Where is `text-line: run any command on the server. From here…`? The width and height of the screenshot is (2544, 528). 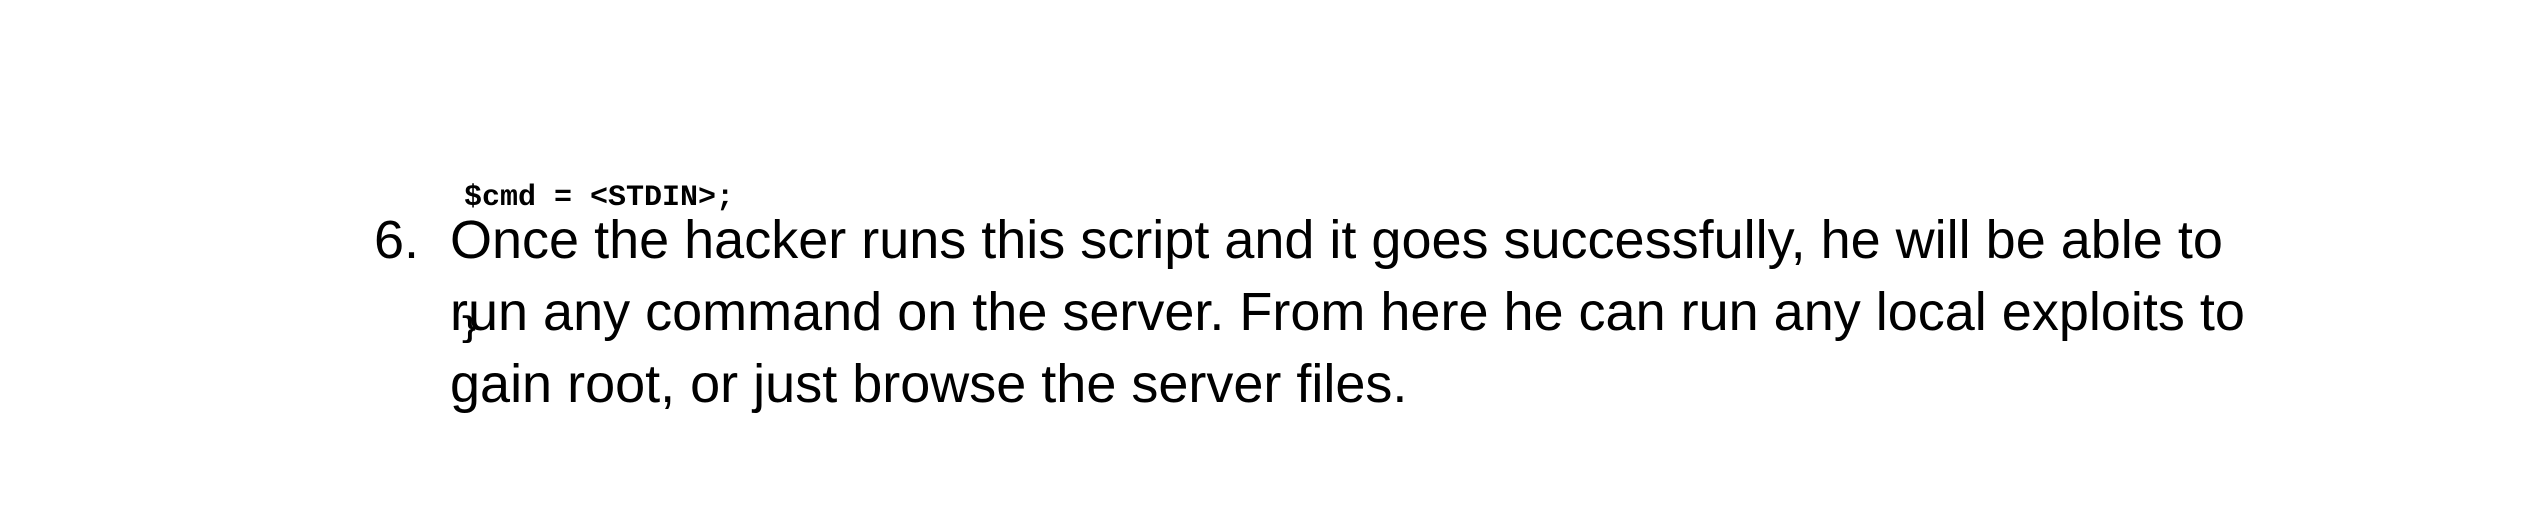
text-line: run any command on the server. From here… is located at coordinates (1347, 312).